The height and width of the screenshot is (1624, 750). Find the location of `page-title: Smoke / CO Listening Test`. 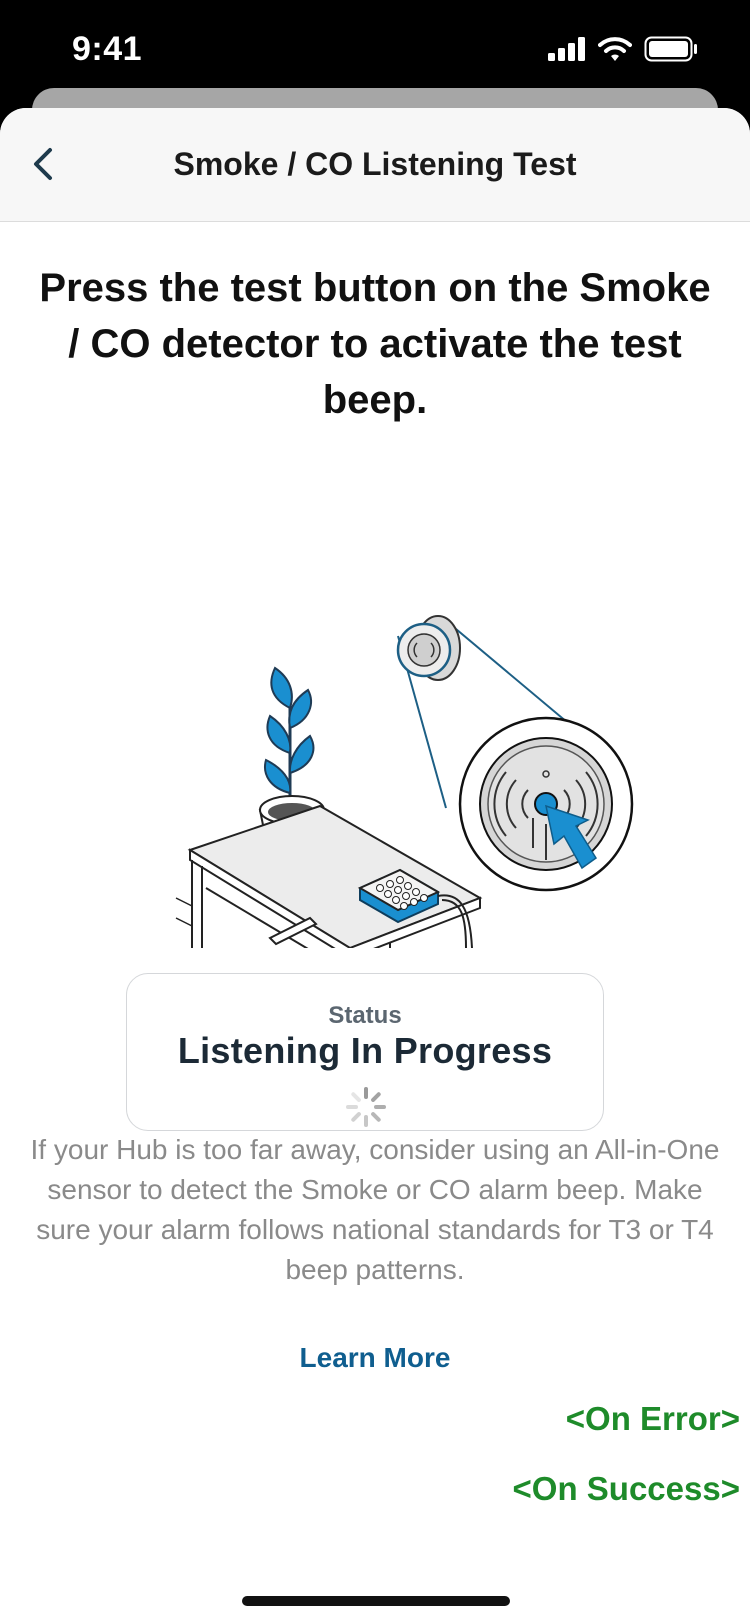

page-title: Smoke / CO Listening Test is located at coordinates (375, 164).